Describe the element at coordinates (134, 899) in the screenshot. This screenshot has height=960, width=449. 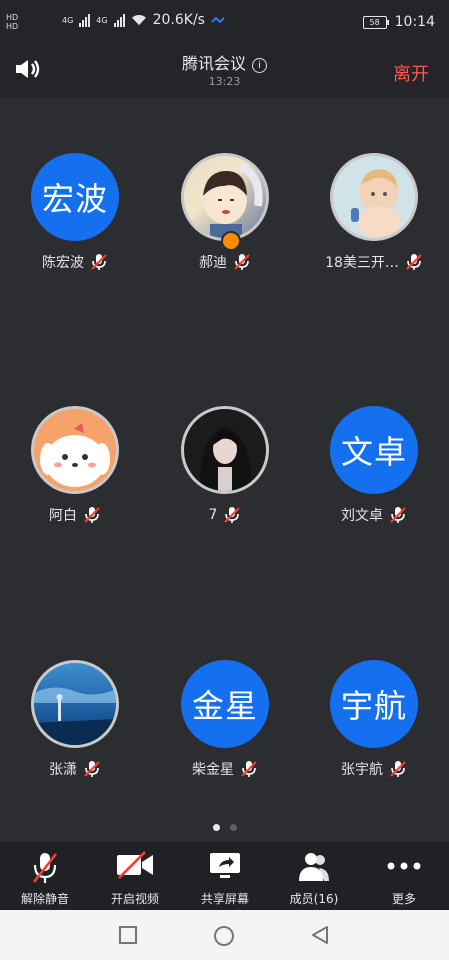
I see `start-video-label: 开启视频` at that location.